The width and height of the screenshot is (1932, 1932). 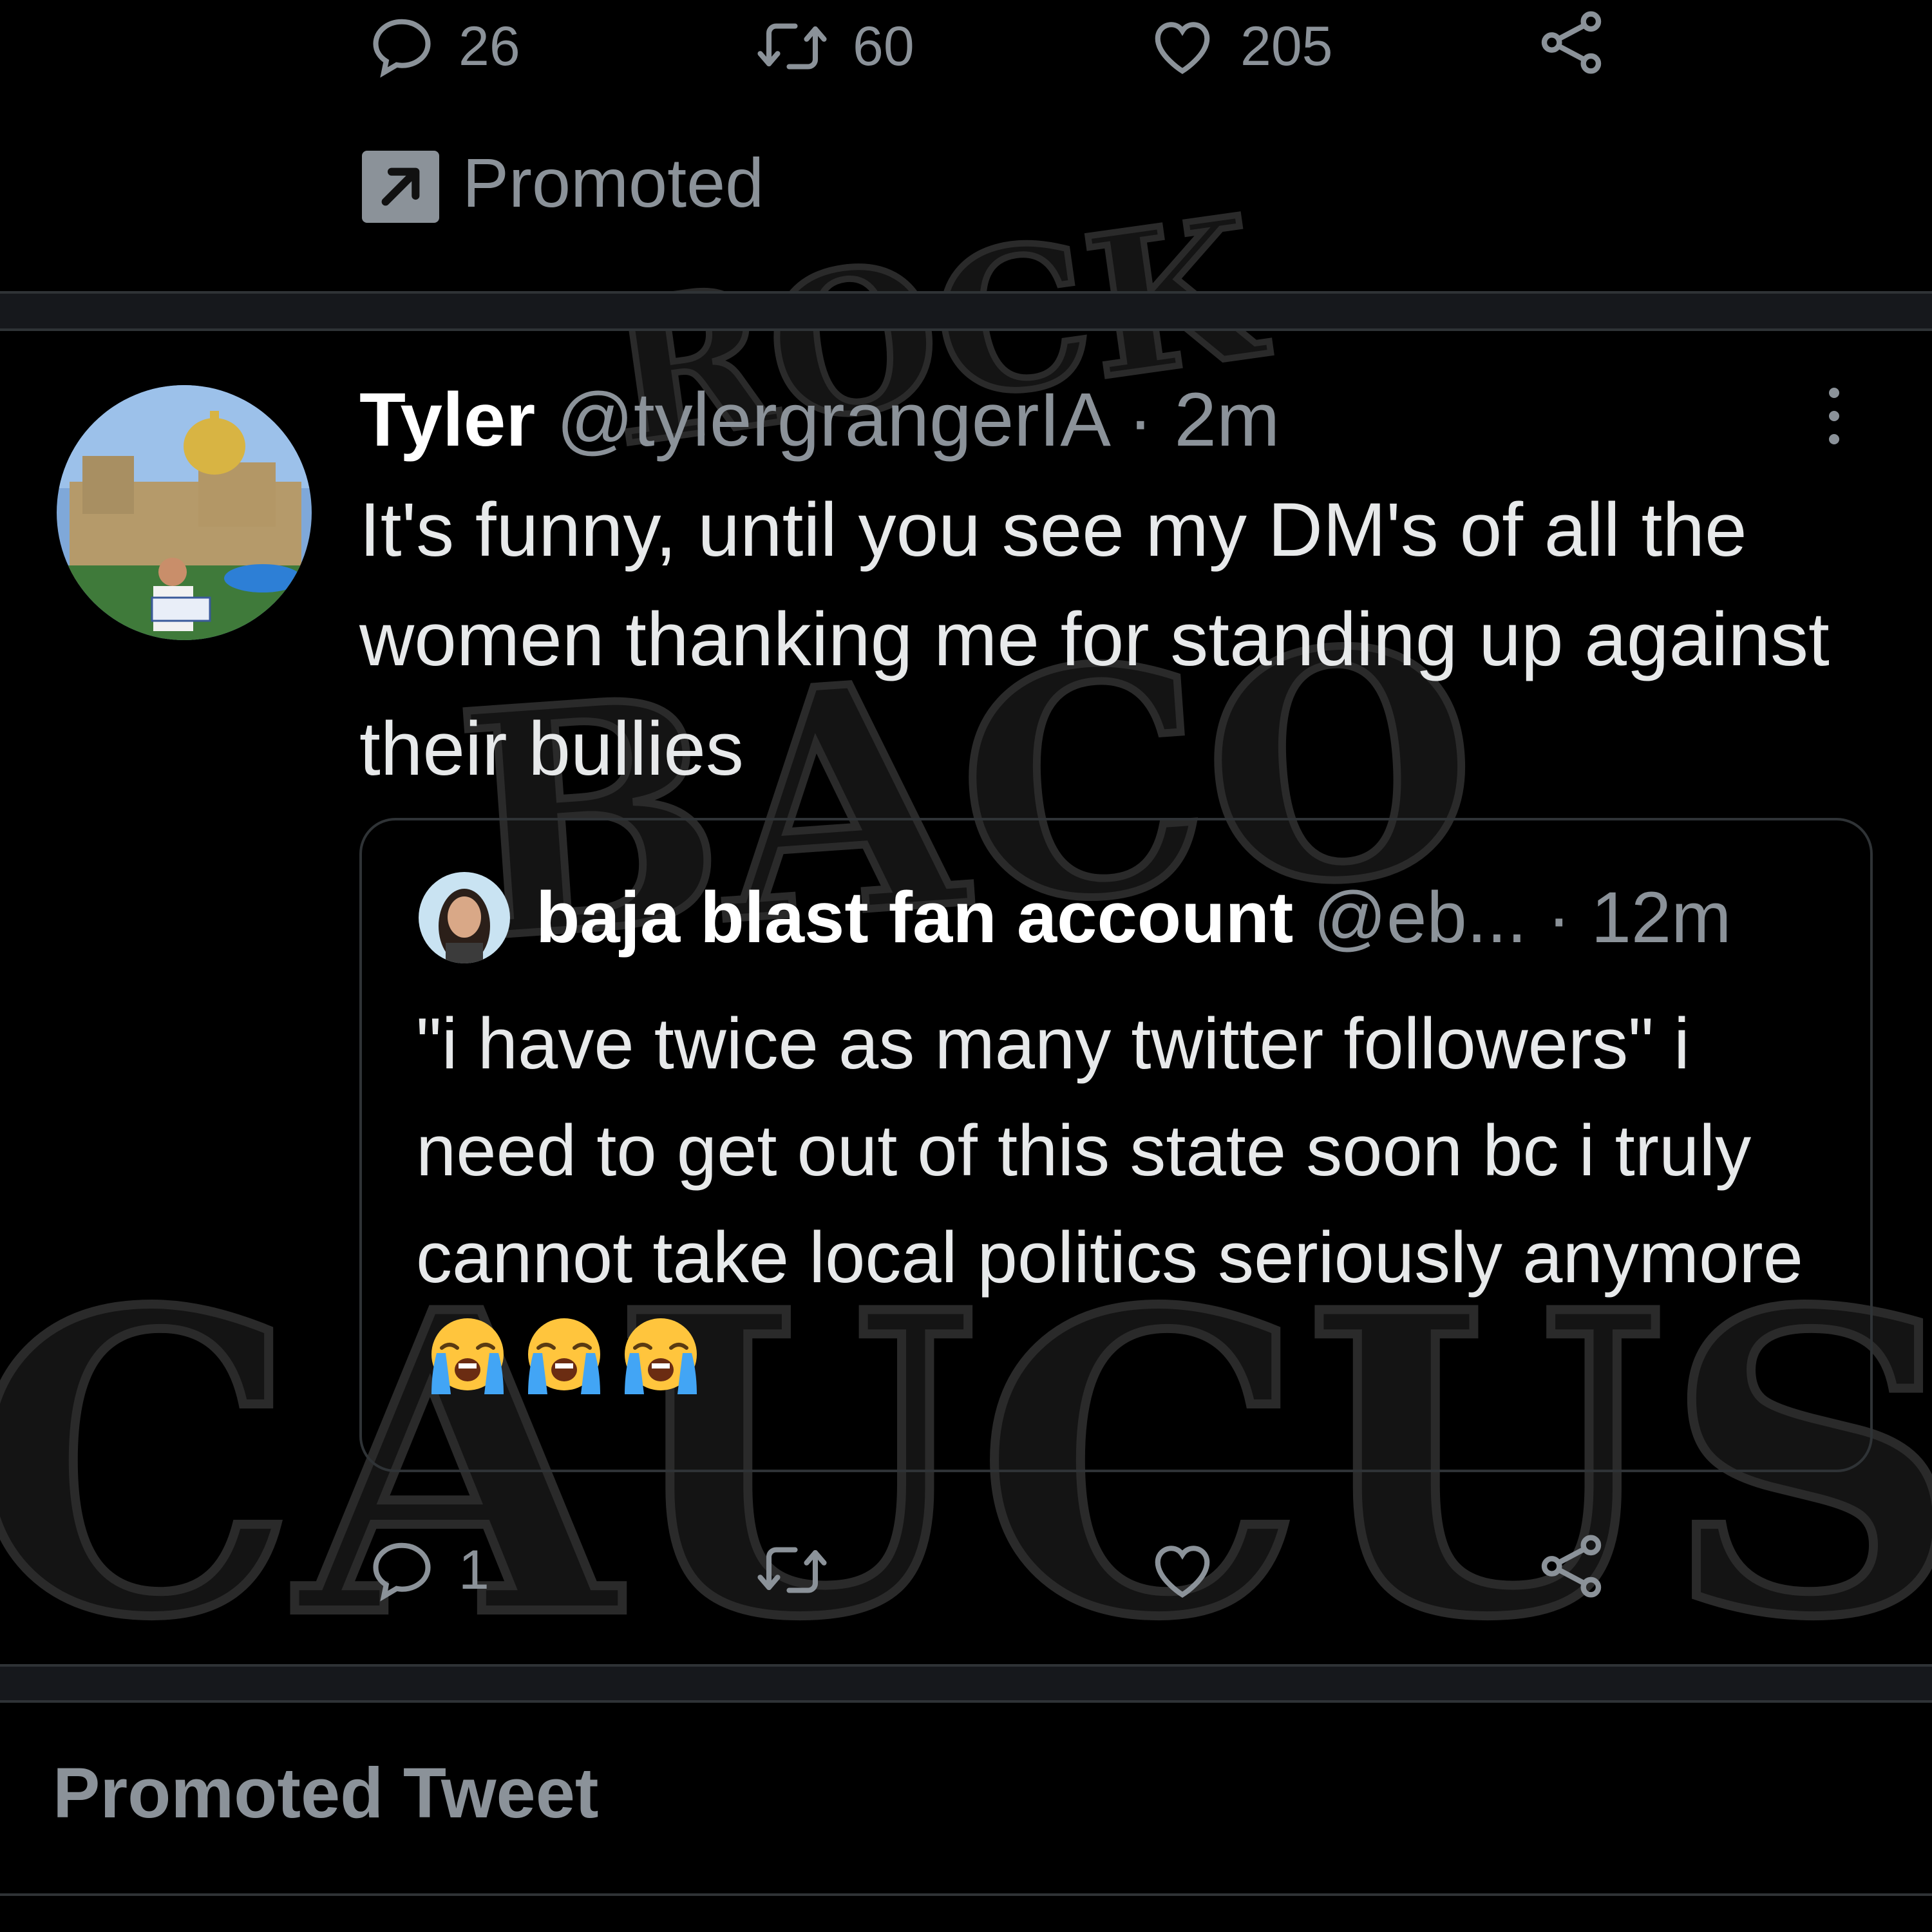 I want to click on like-action: 205, so click(x=1239, y=46).